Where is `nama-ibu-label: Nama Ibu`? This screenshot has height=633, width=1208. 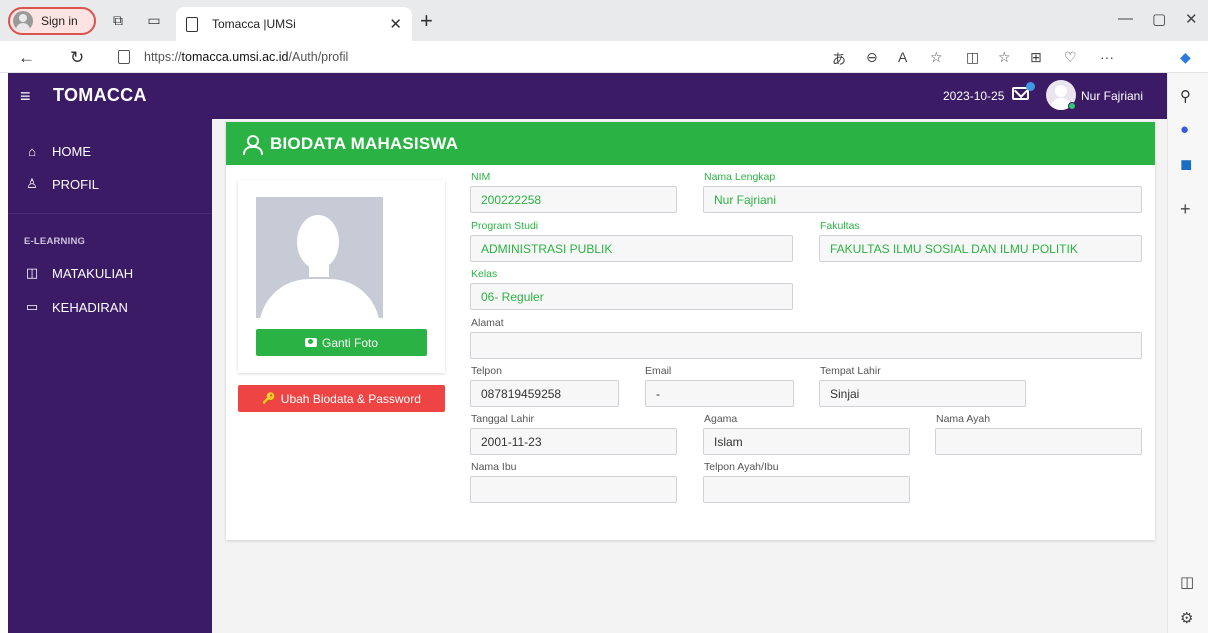
nama-ibu-label: Nama Ibu is located at coordinates (494, 467).